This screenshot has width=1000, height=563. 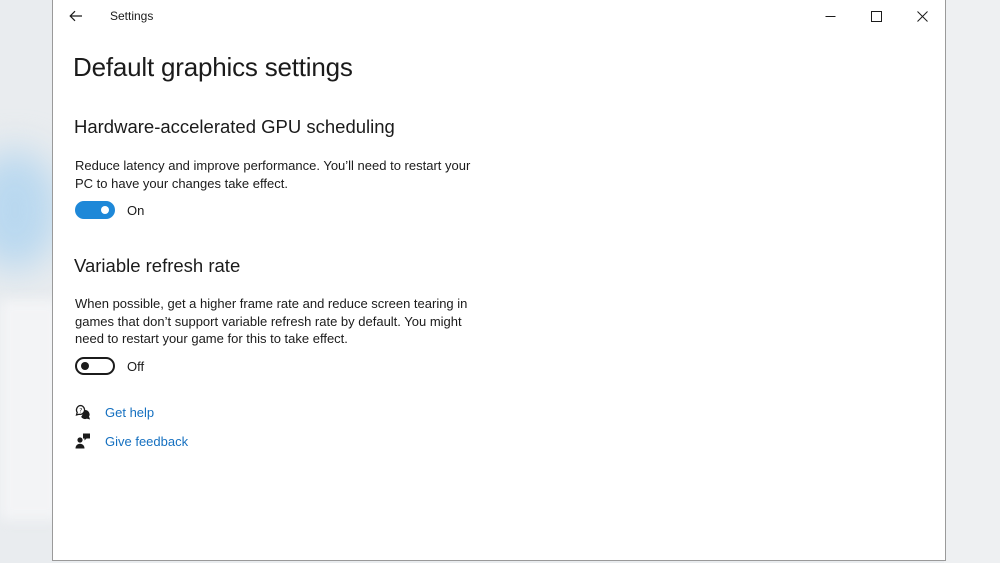 I want to click on chat-help-icon: ?, so click(x=83, y=412).